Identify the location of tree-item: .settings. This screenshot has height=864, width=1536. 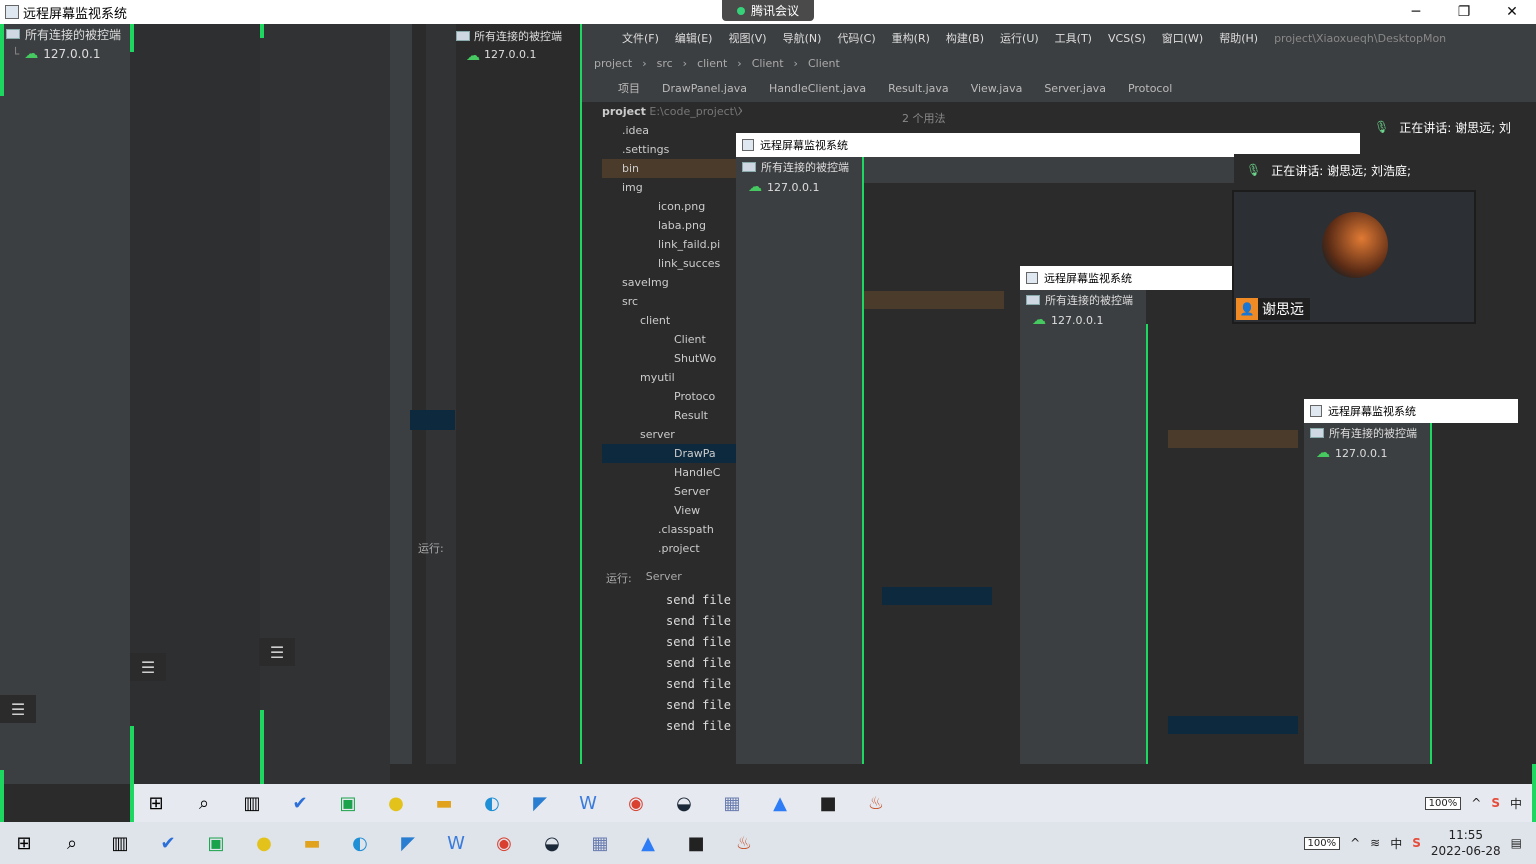
(672, 149).